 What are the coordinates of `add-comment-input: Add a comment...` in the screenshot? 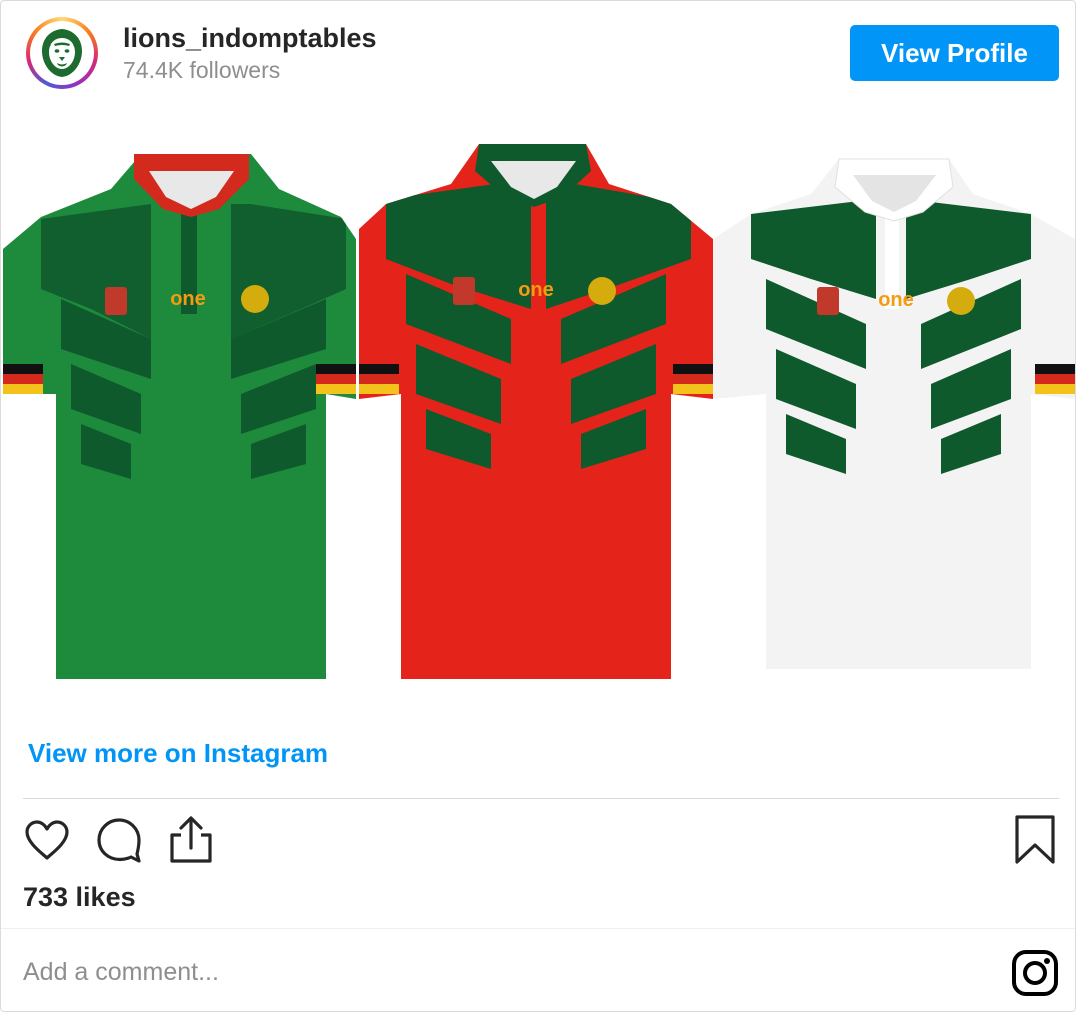 It's located at (121, 972).